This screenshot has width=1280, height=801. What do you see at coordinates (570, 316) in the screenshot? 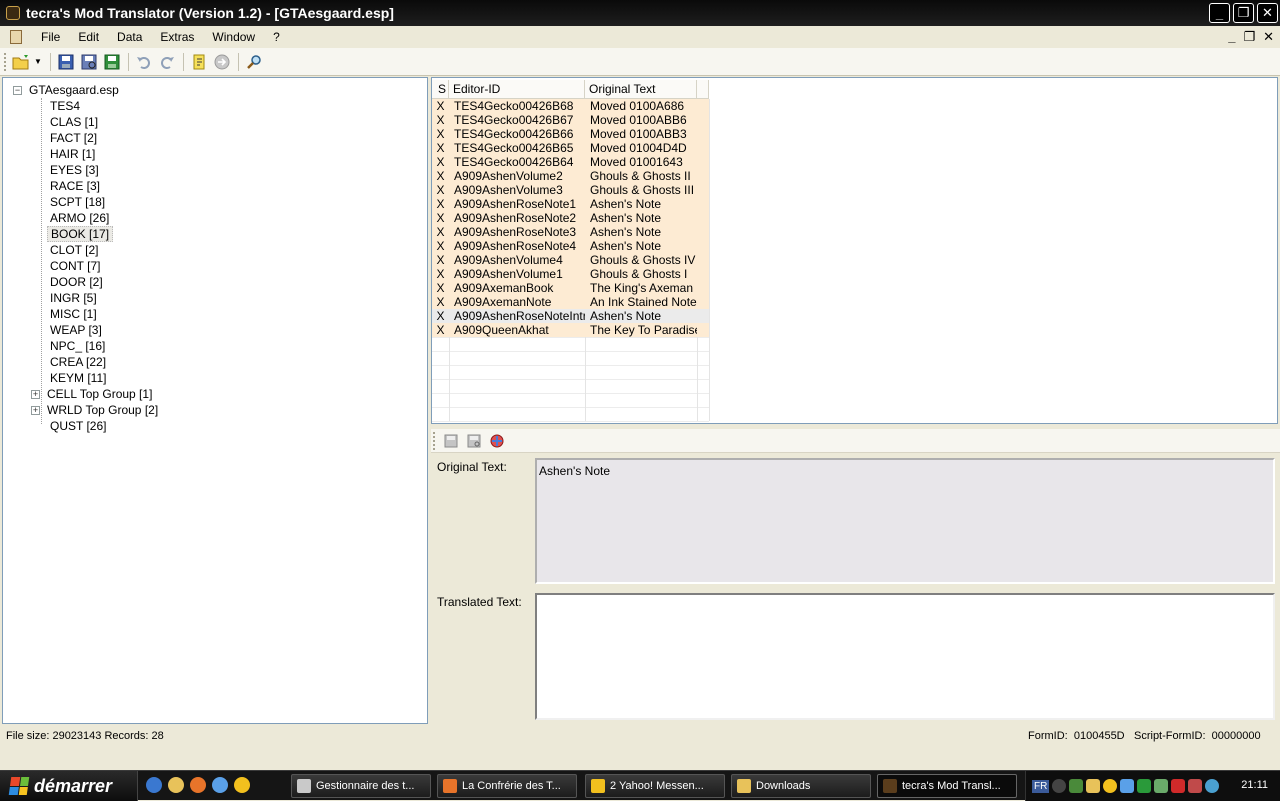
I see `table-row: X A909AshenRoseNoteIntro Ashen's Note` at bounding box center [570, 316].